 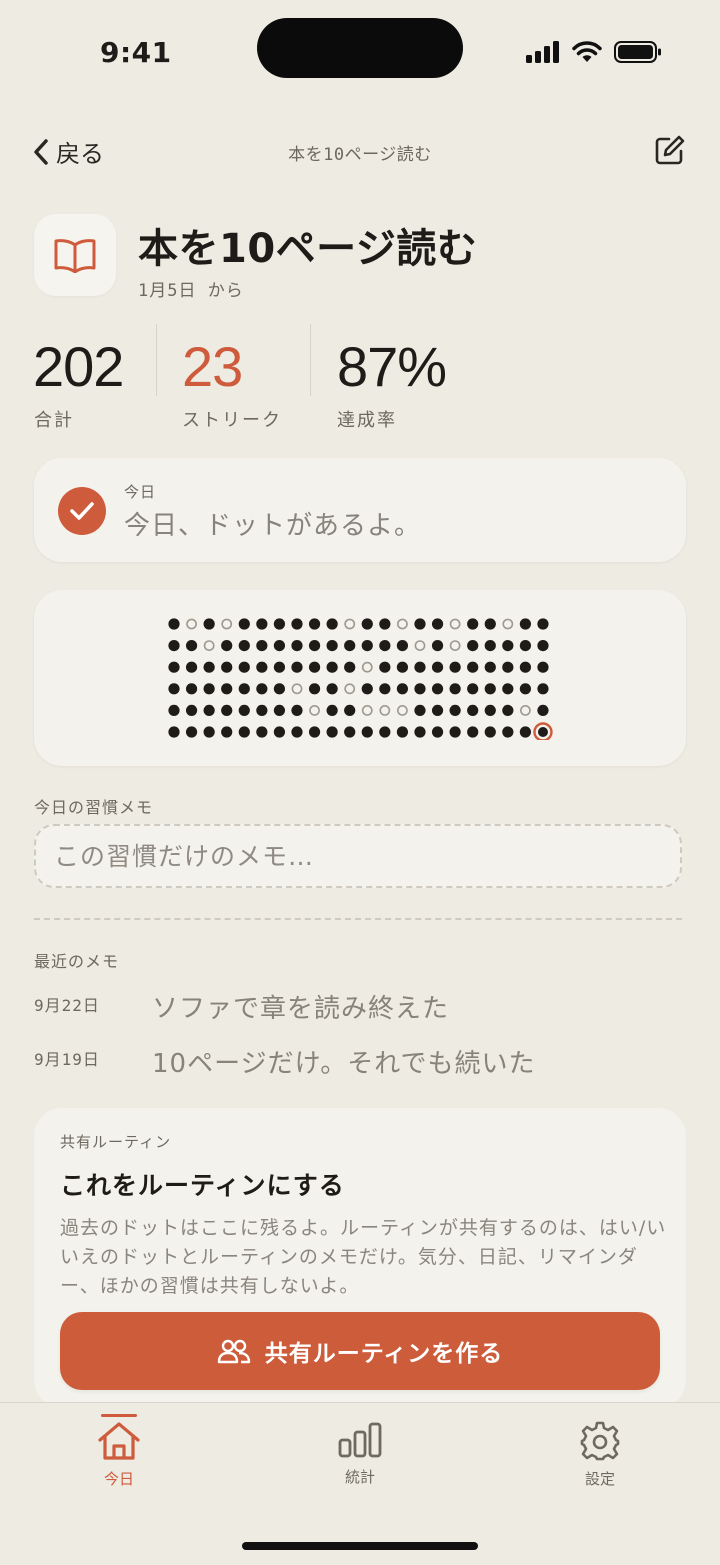 What do you see at coordinates (78, 366) in the screenshot?
I see `stat-total-value: 202` at bounding box center [78, 366].